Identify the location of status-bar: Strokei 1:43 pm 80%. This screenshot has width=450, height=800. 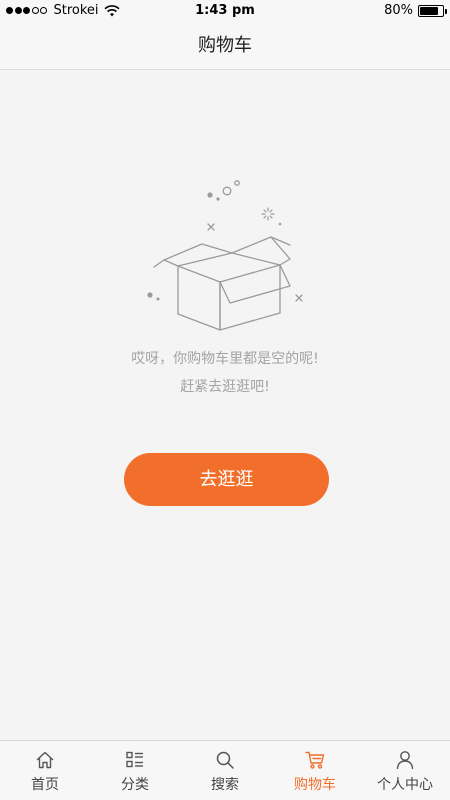
(225, 11).